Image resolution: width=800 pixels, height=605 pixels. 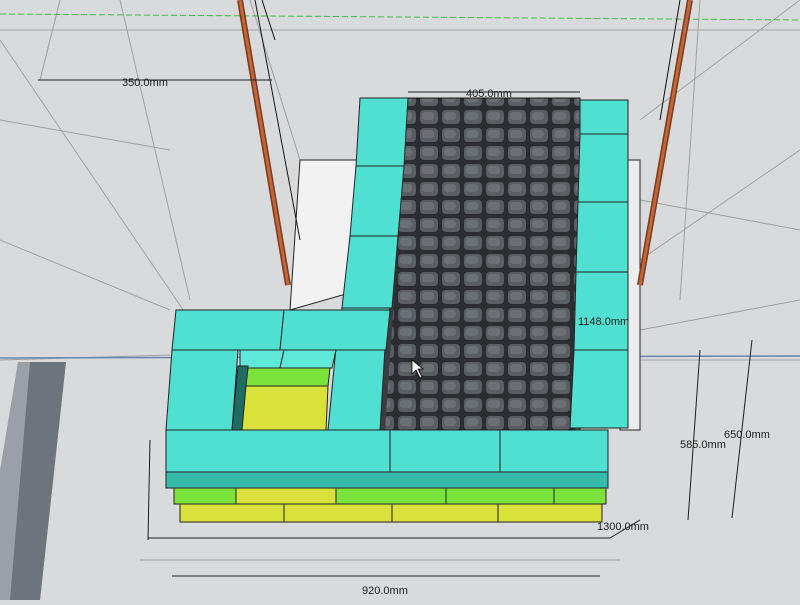 What do you see at coordinates (489, 94) in the screenshot?
I see `dimension-top-right: 405.0mm` at bounding box center [489, 94].